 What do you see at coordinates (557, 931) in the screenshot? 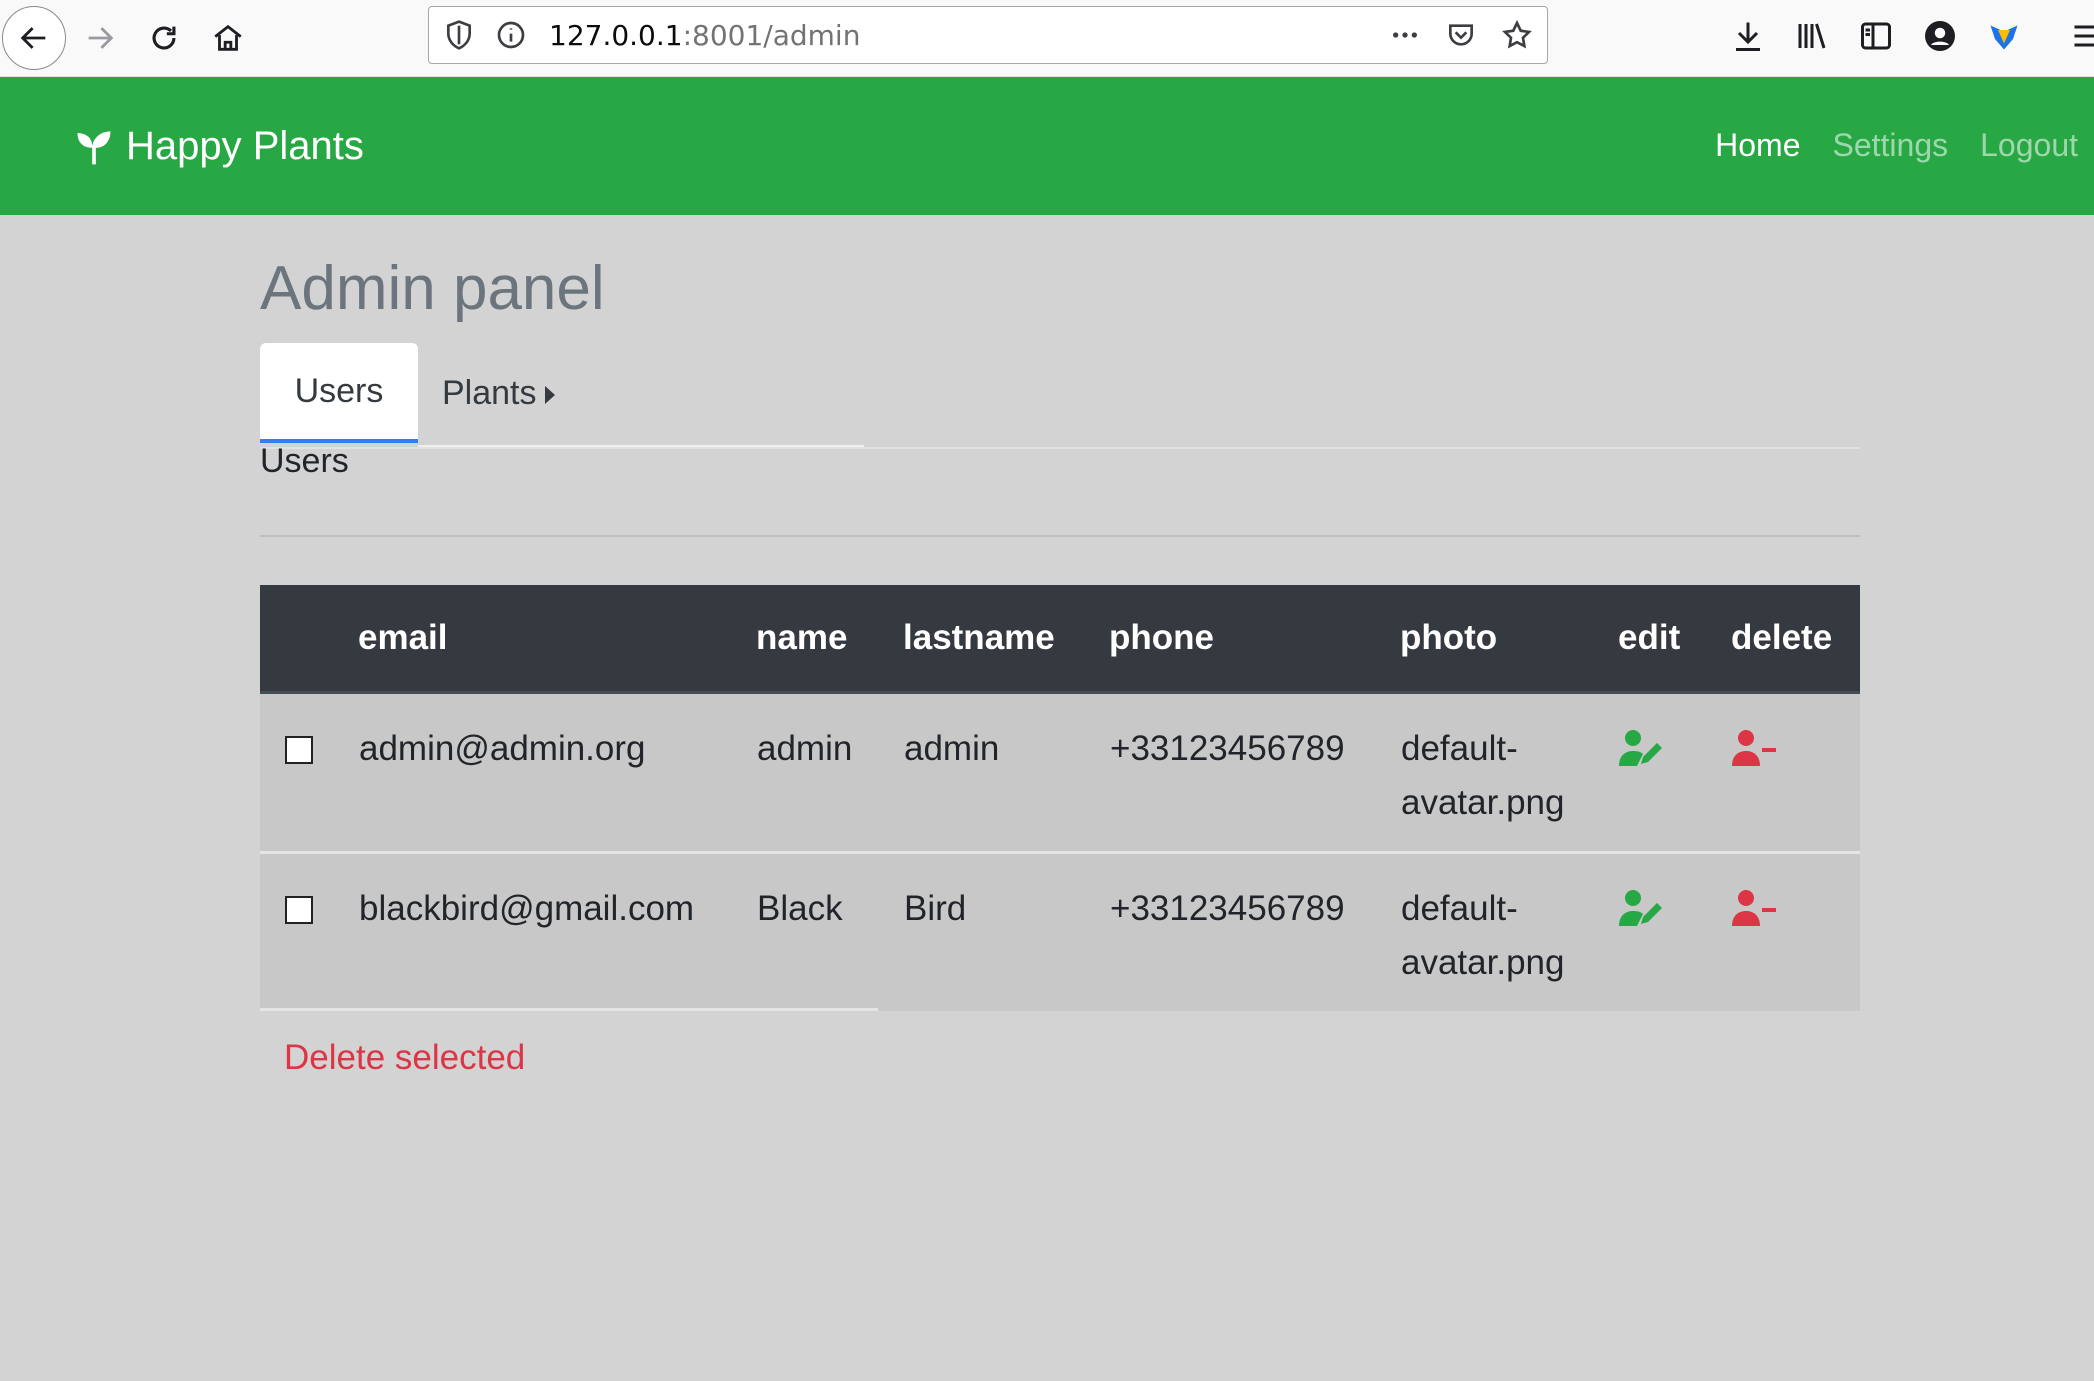
I see `email-cell: blackbird@gmail.com` at bounding box center [557, 931].